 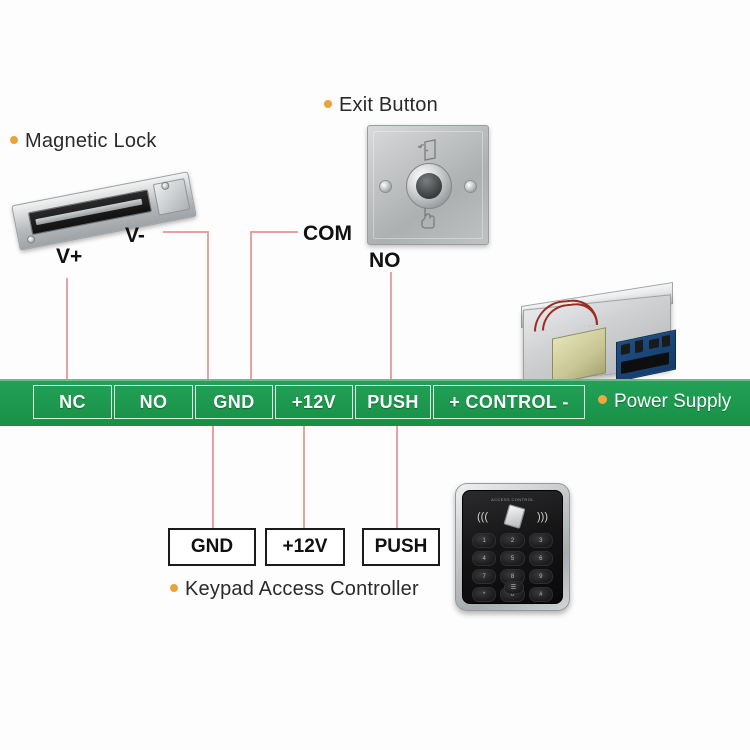 I want to click on keypad-key: 2, so click(x=512, y=540).